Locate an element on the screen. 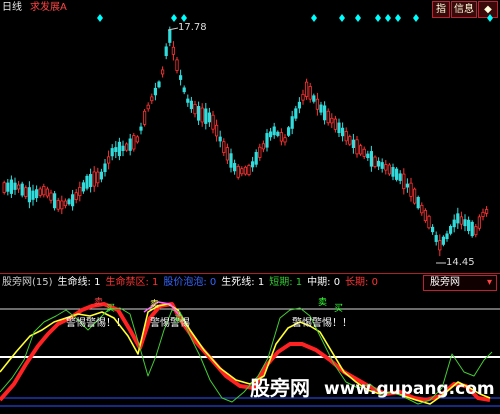 The height and width of the screenshot is (414, 500). buy-signal-left: 买 is located at coordinates (111, 309).